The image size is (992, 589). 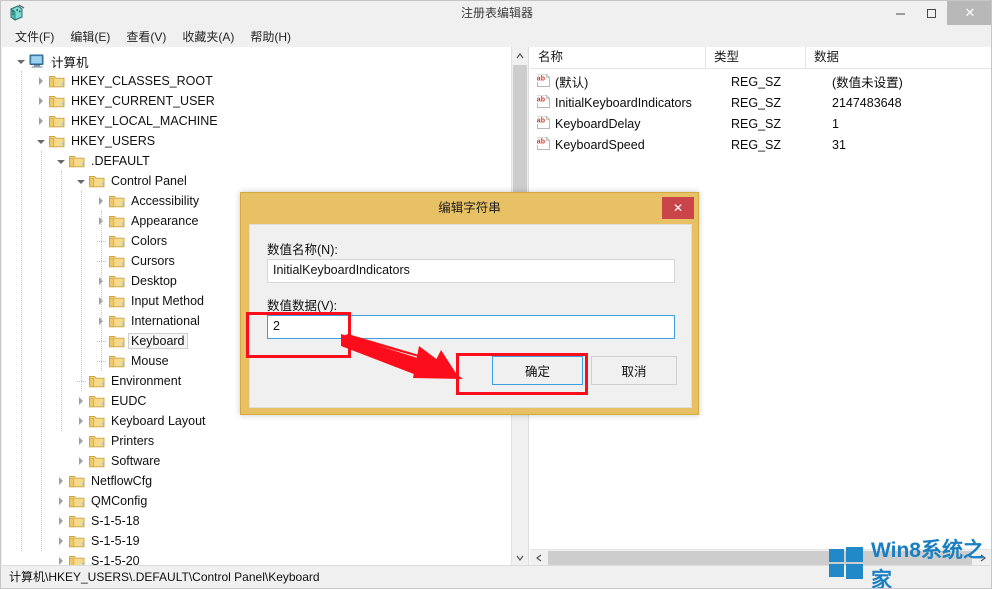 I want to click on tree-item-software: Software, so click(x=256, y=461).